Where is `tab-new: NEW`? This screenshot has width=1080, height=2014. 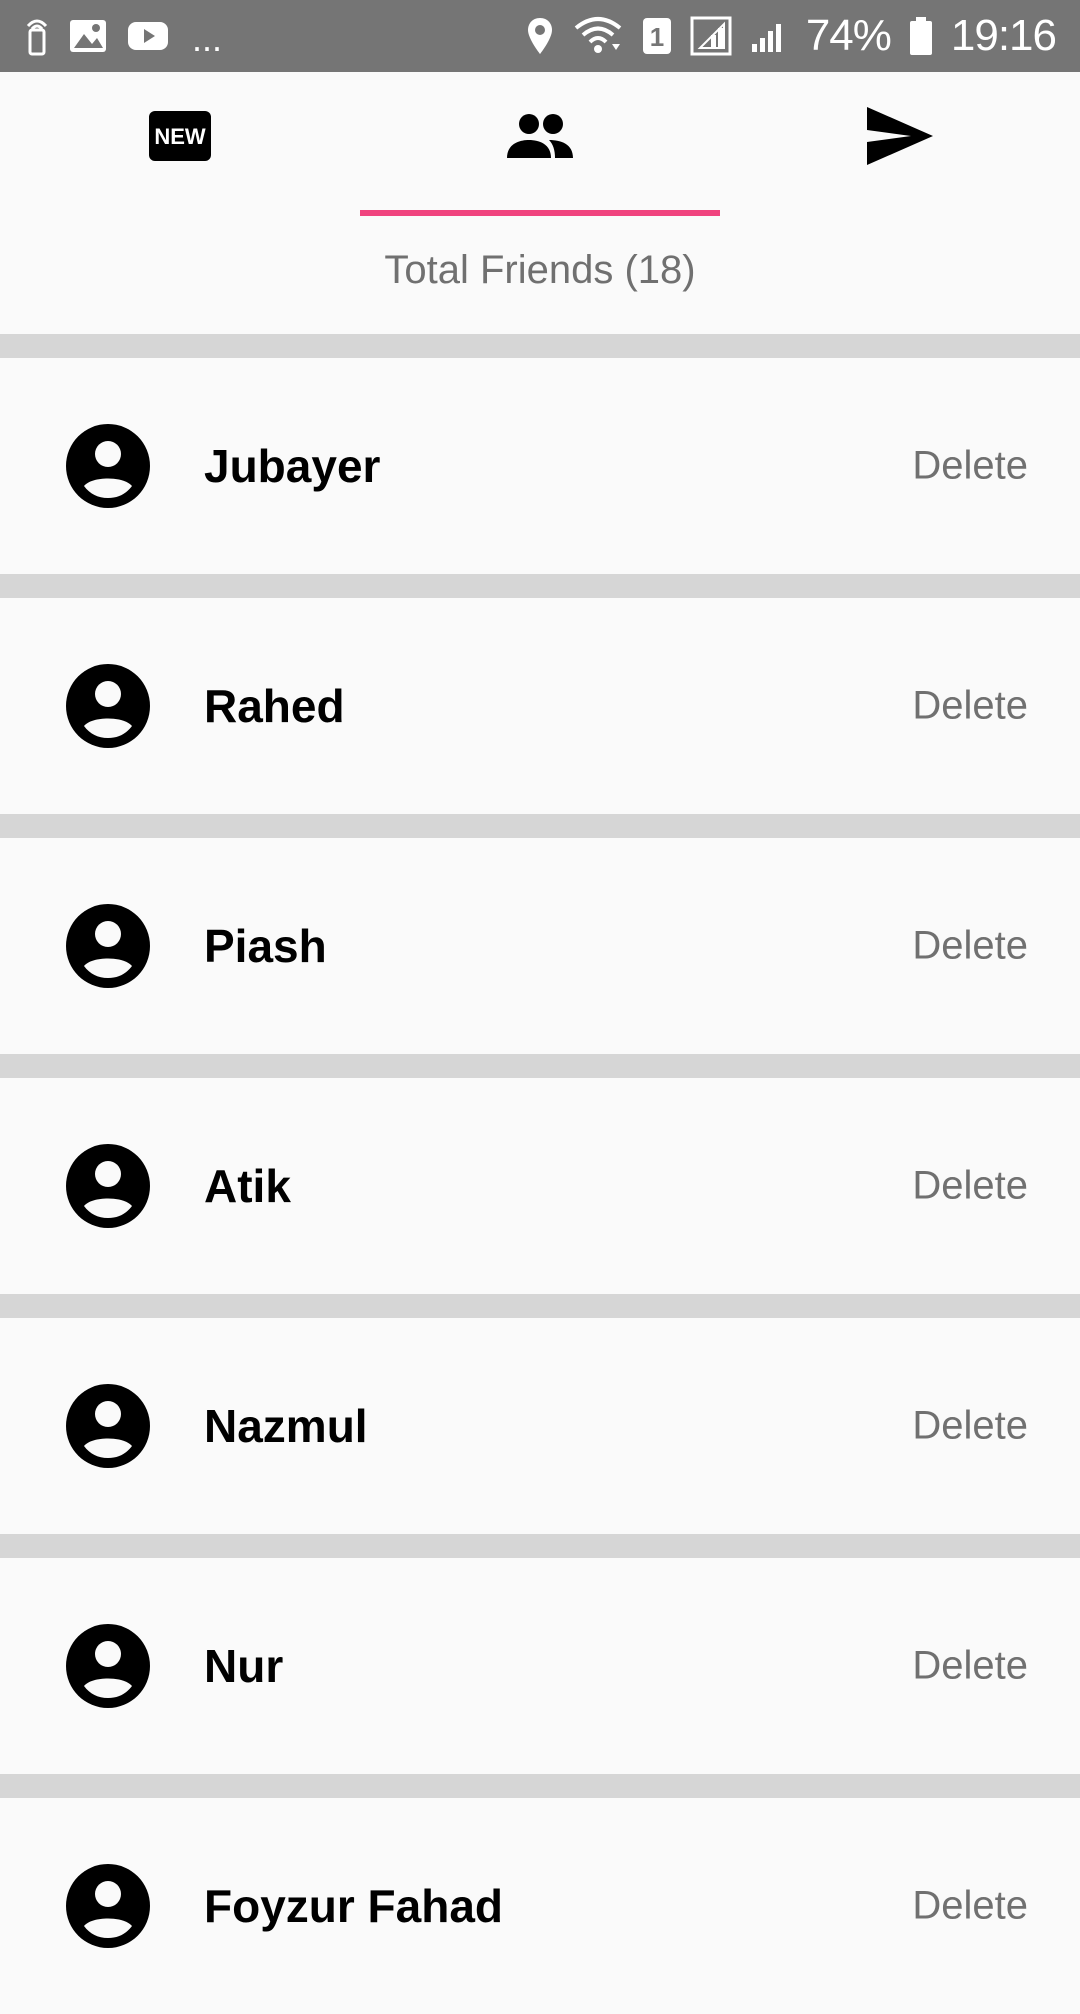
tab-new: NEW is located at coordinates (180, 144).